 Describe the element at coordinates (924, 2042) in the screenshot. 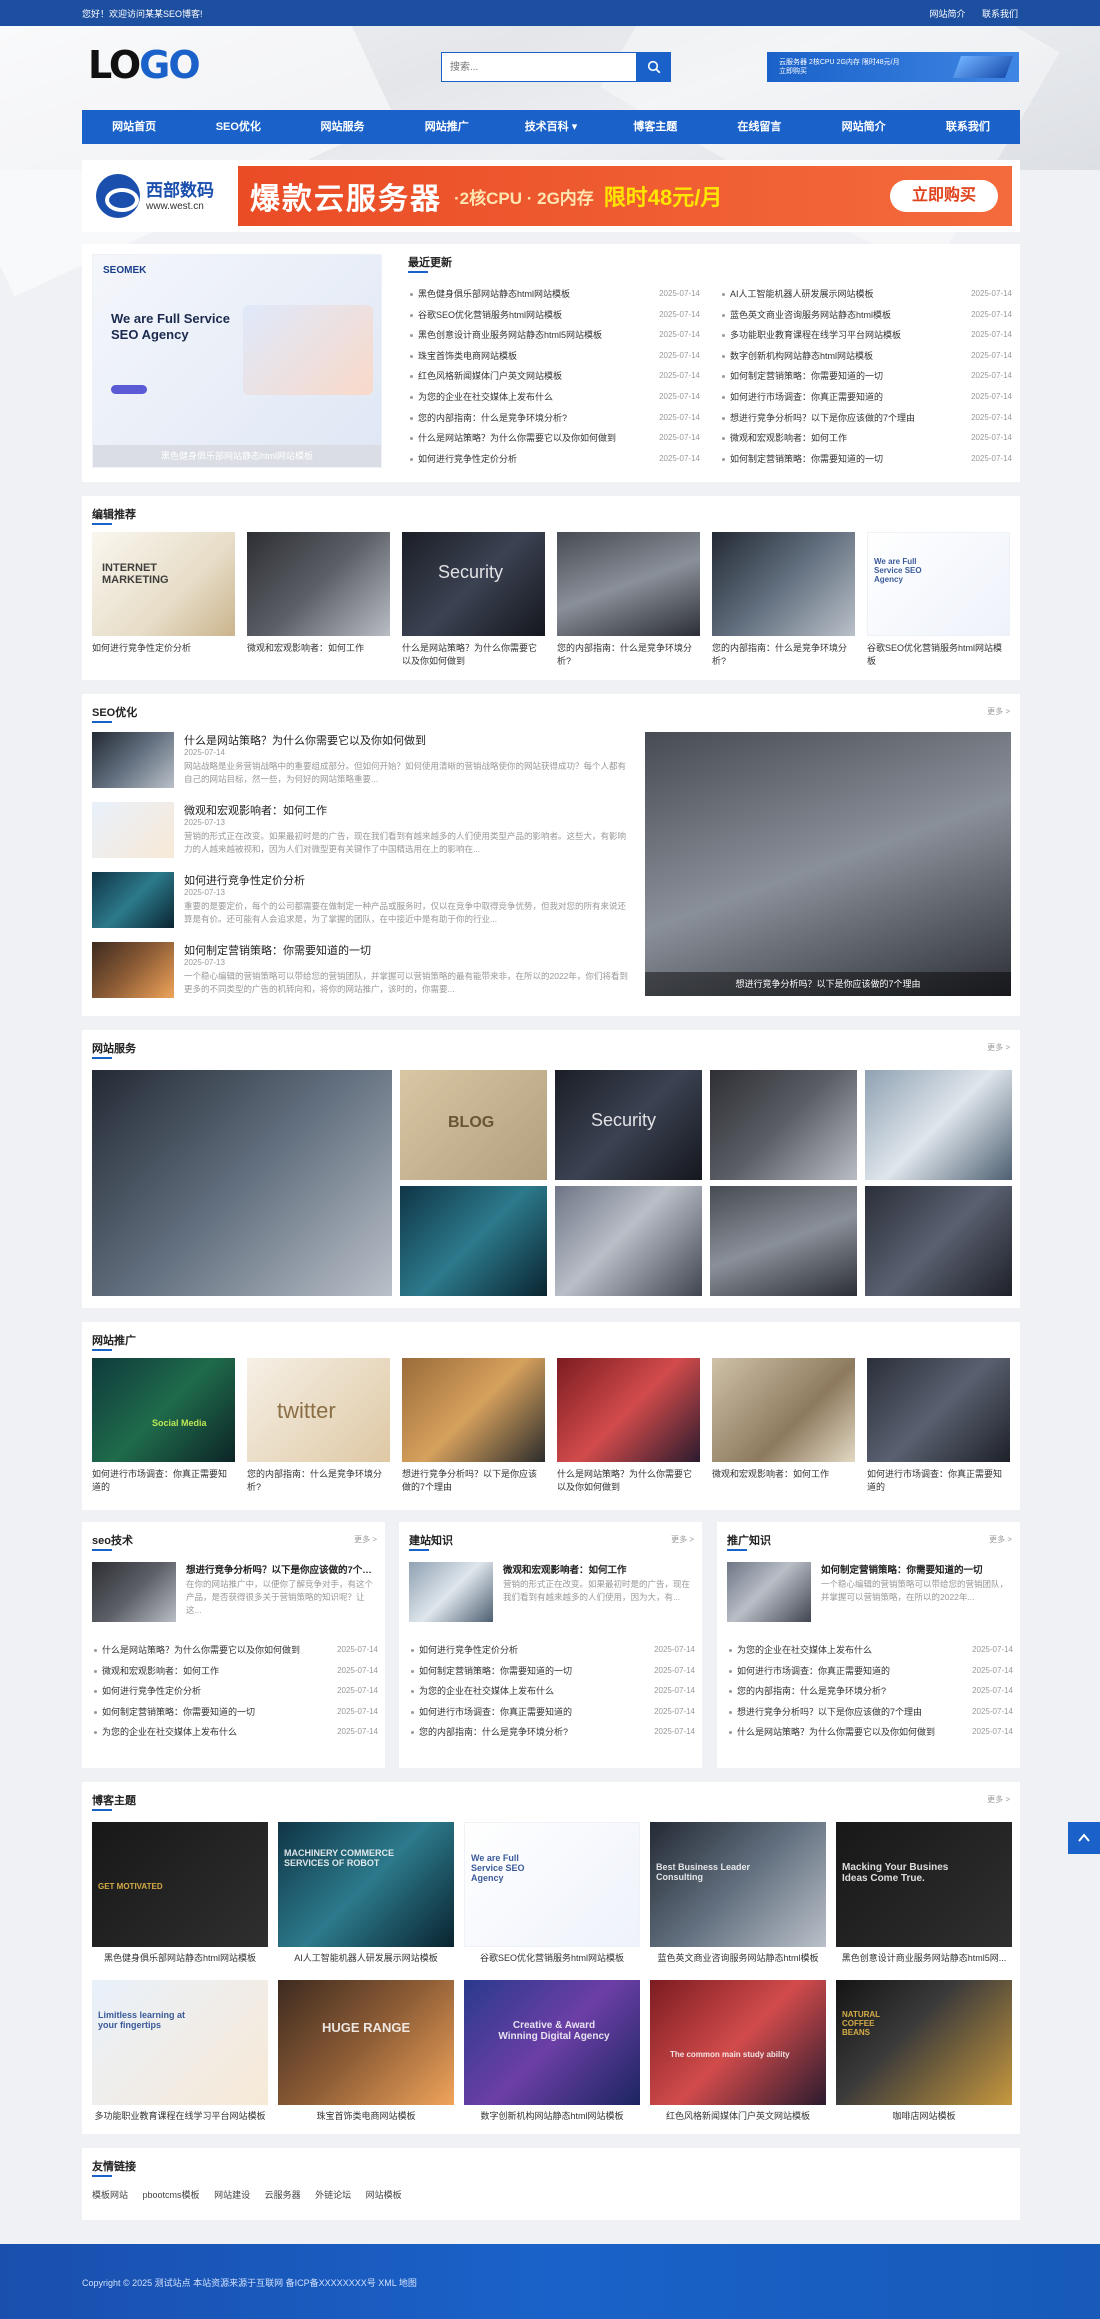

I see `theme-thumb: NATURAL COFFEE BEANS` at that location.